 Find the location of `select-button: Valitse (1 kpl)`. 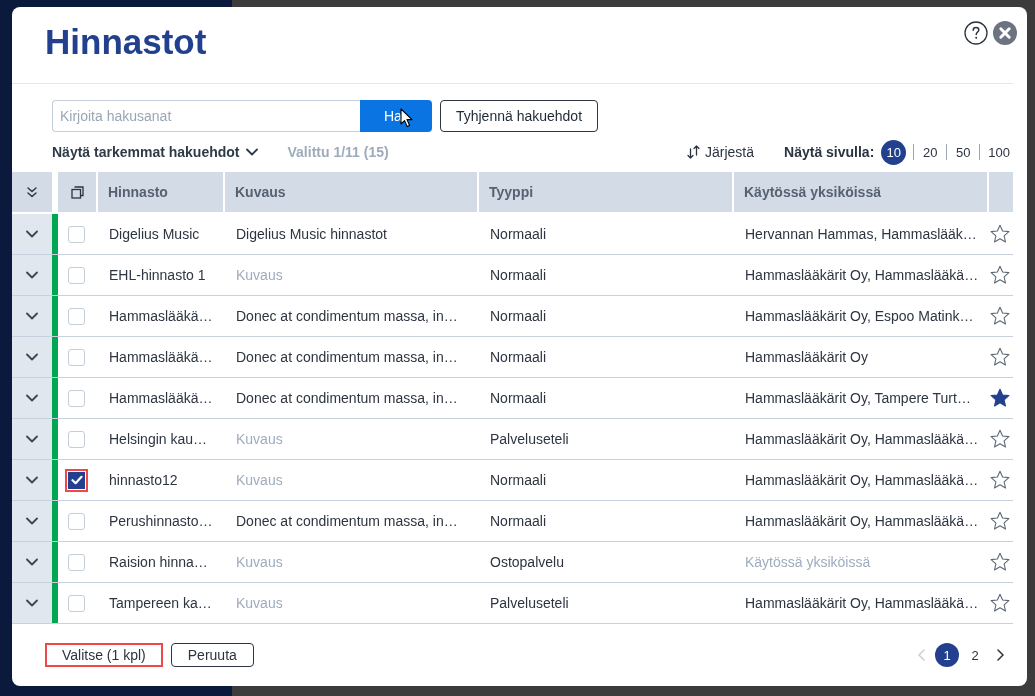

select-button: Valitse (1 kpl) is located at coordinates (104, 655).